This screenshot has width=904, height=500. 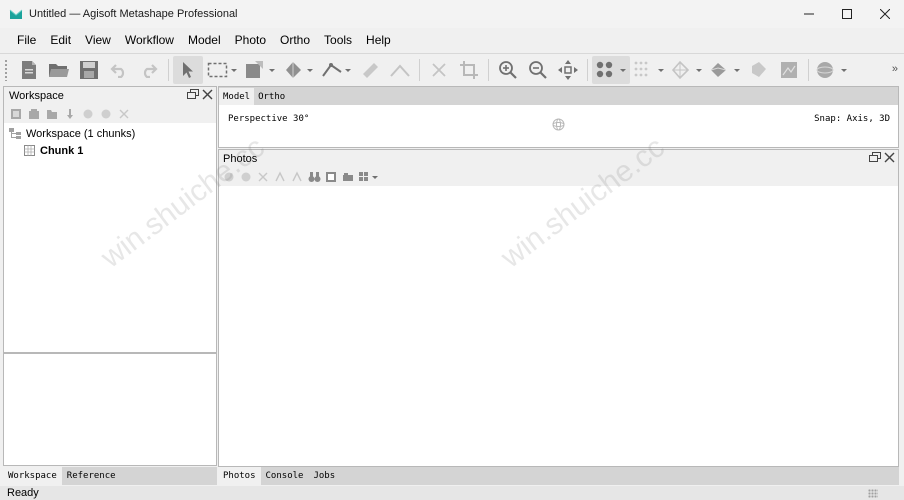 I want to click on filter-photos-button, so click(x=314, y=177).